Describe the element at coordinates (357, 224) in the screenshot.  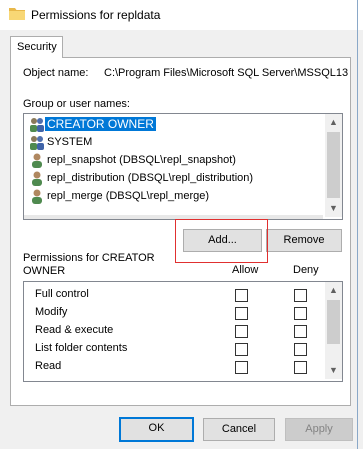
I see `window-border` at that location.